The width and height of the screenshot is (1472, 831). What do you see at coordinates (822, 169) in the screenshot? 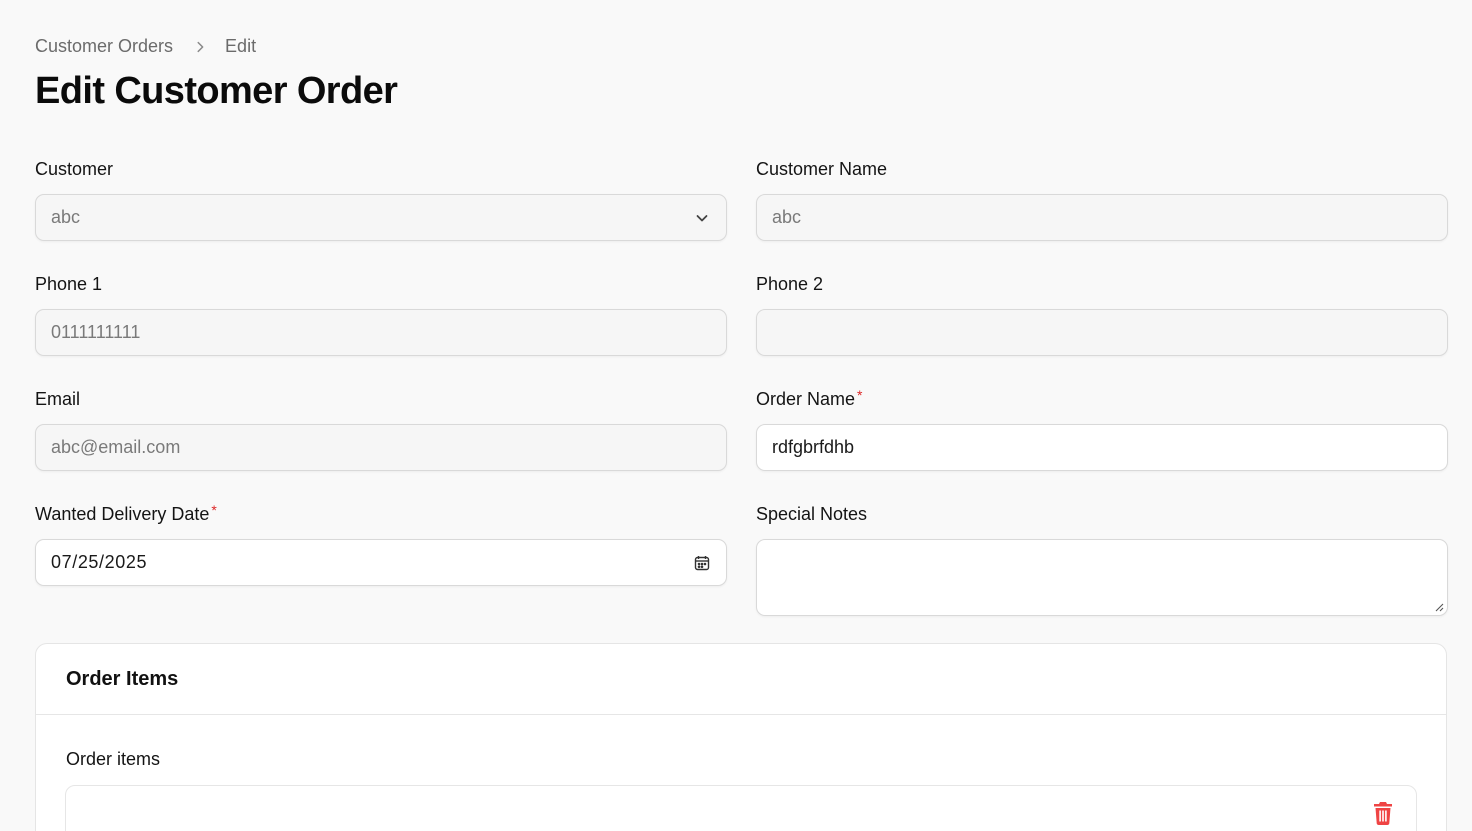
I see `customer-name-label: Customer Name` at bounding box center [822, 169].